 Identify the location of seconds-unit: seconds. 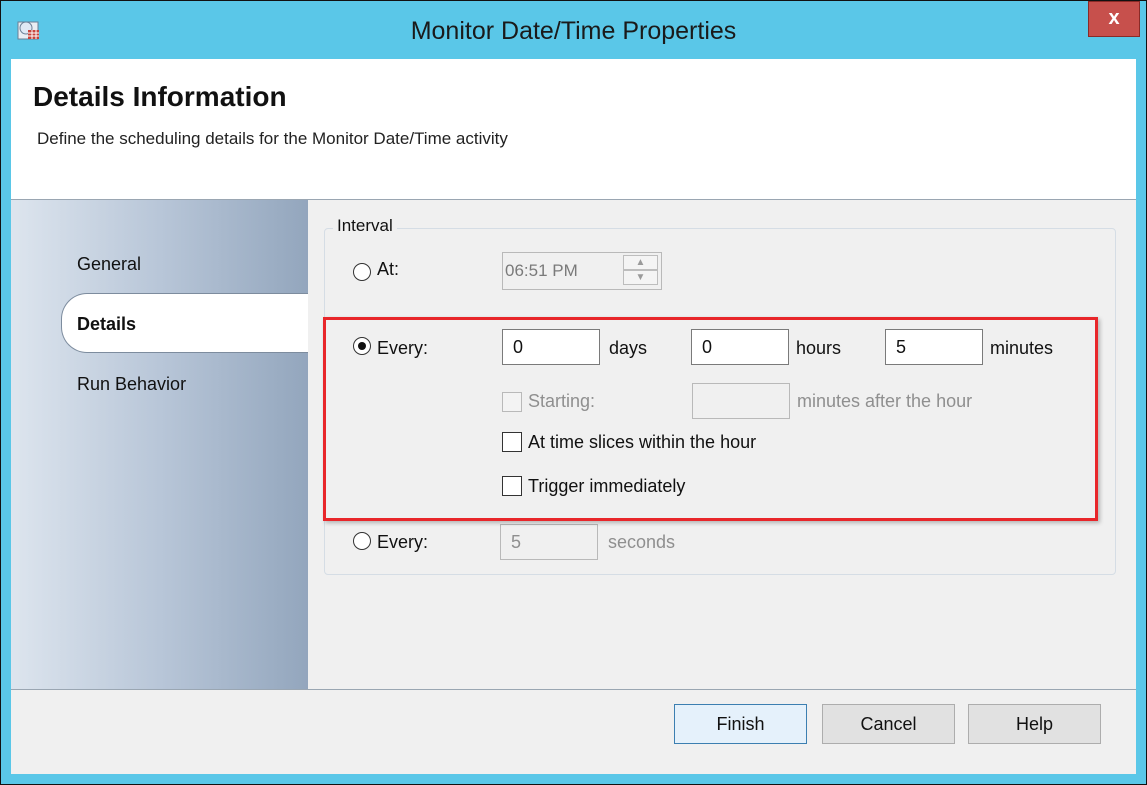
(642, 542).